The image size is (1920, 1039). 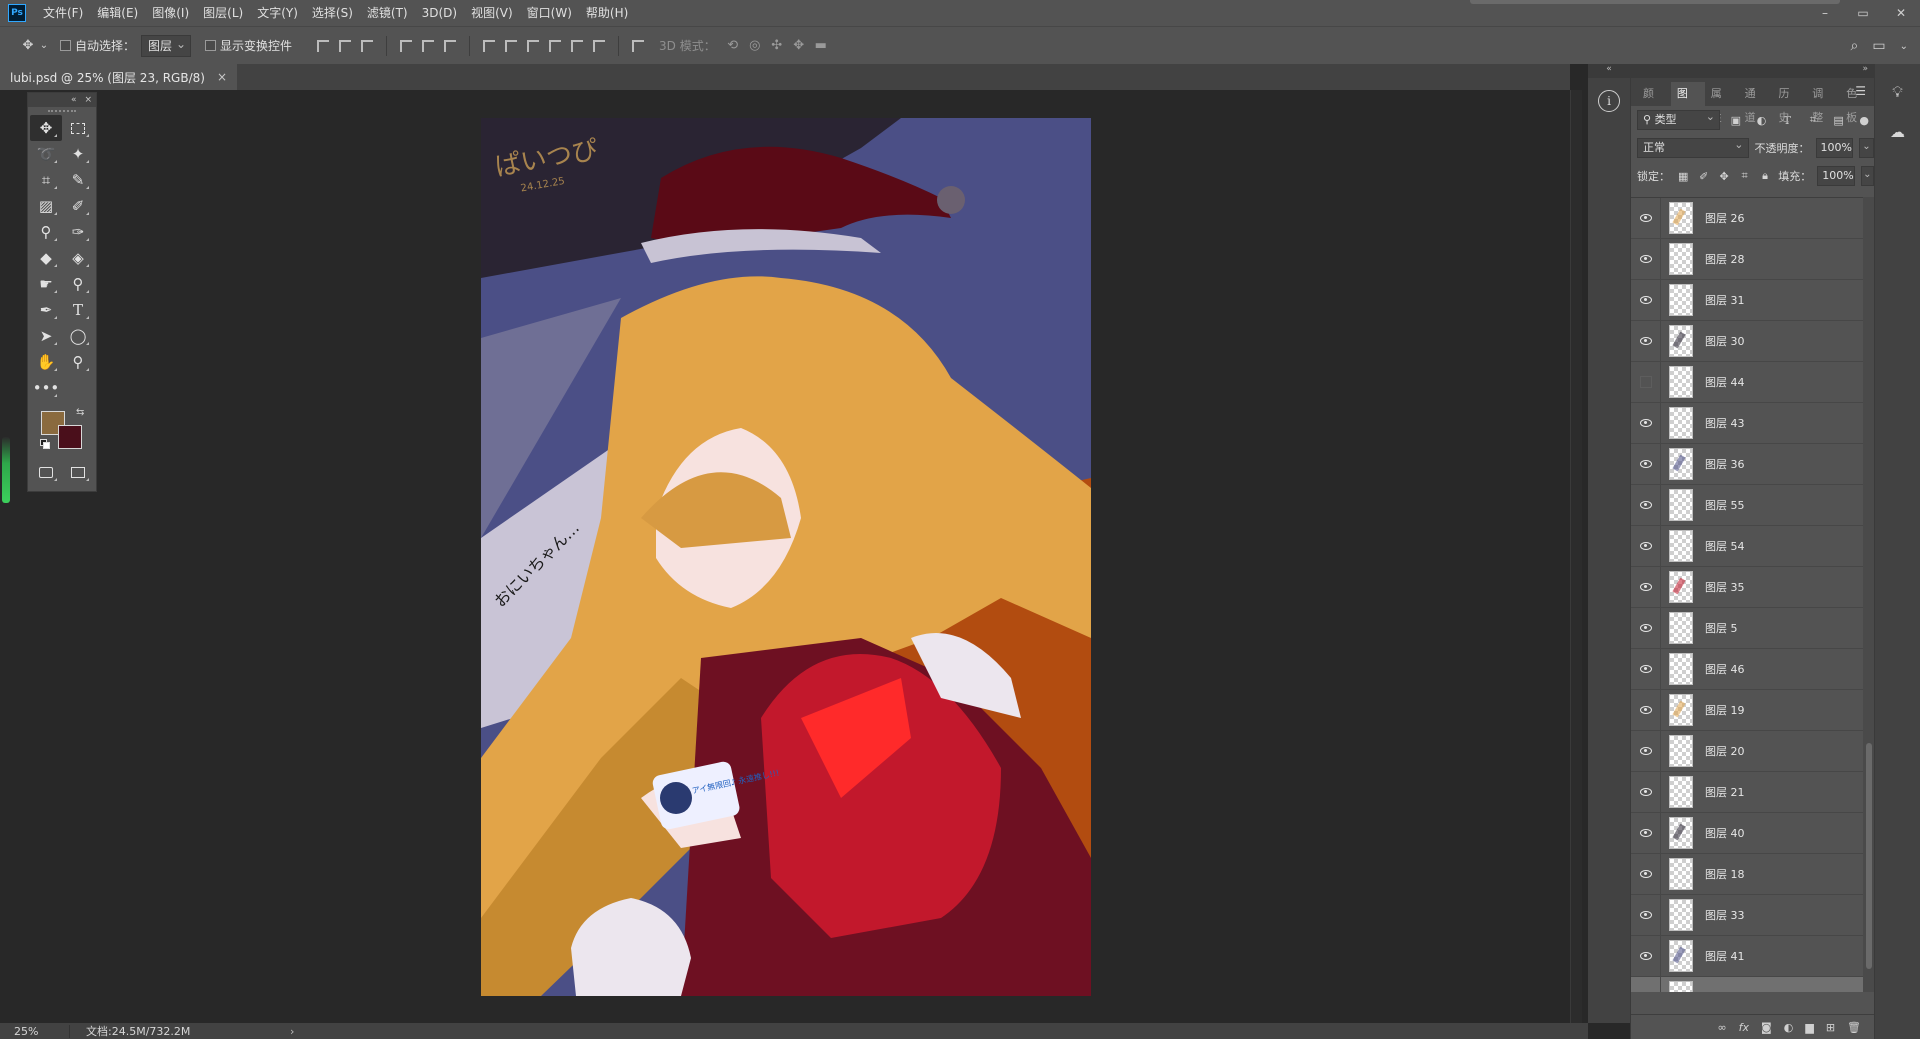 What do you see at coordinates (46, 232) in the screenshot?
I see `clone-stamp-tool-icon: ⚲` at bounding box center [46, 232].